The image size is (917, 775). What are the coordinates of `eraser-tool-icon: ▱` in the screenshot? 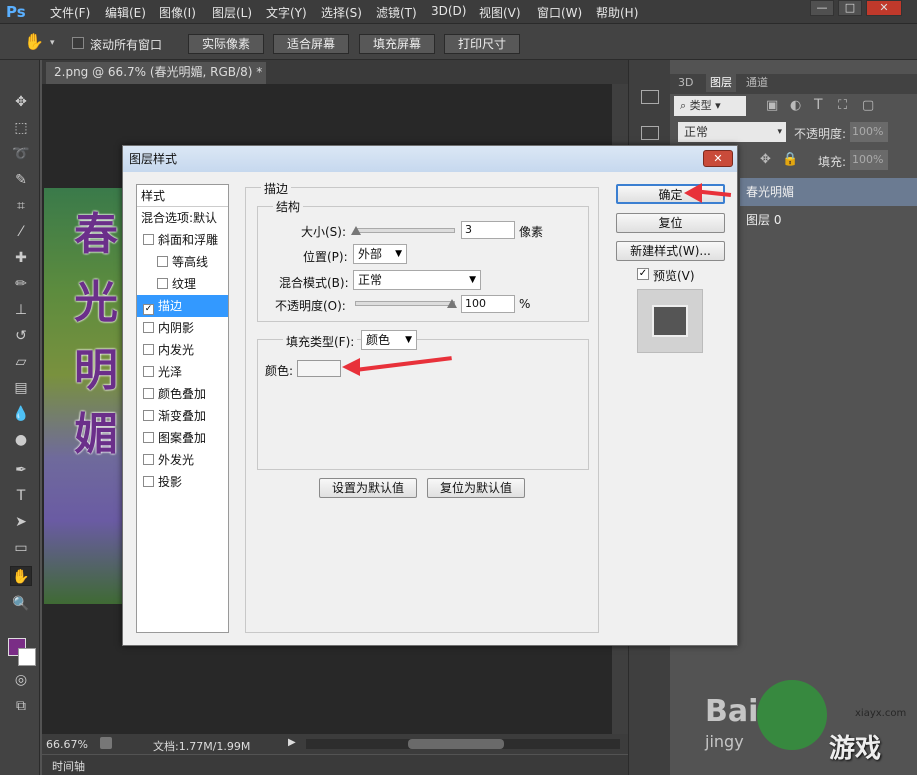 It's located at (21, 362).